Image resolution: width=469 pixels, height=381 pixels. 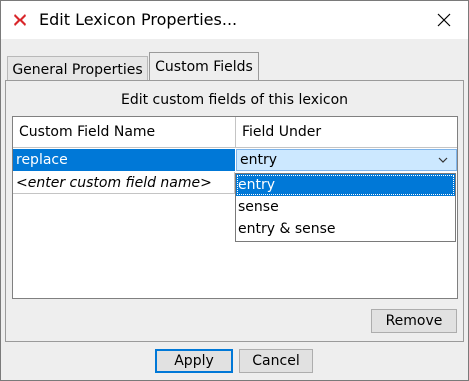 What do you see at coordinates (20, 20) in the screenshot?
I see `app-logo-icon` at bounding box center [20, 20].